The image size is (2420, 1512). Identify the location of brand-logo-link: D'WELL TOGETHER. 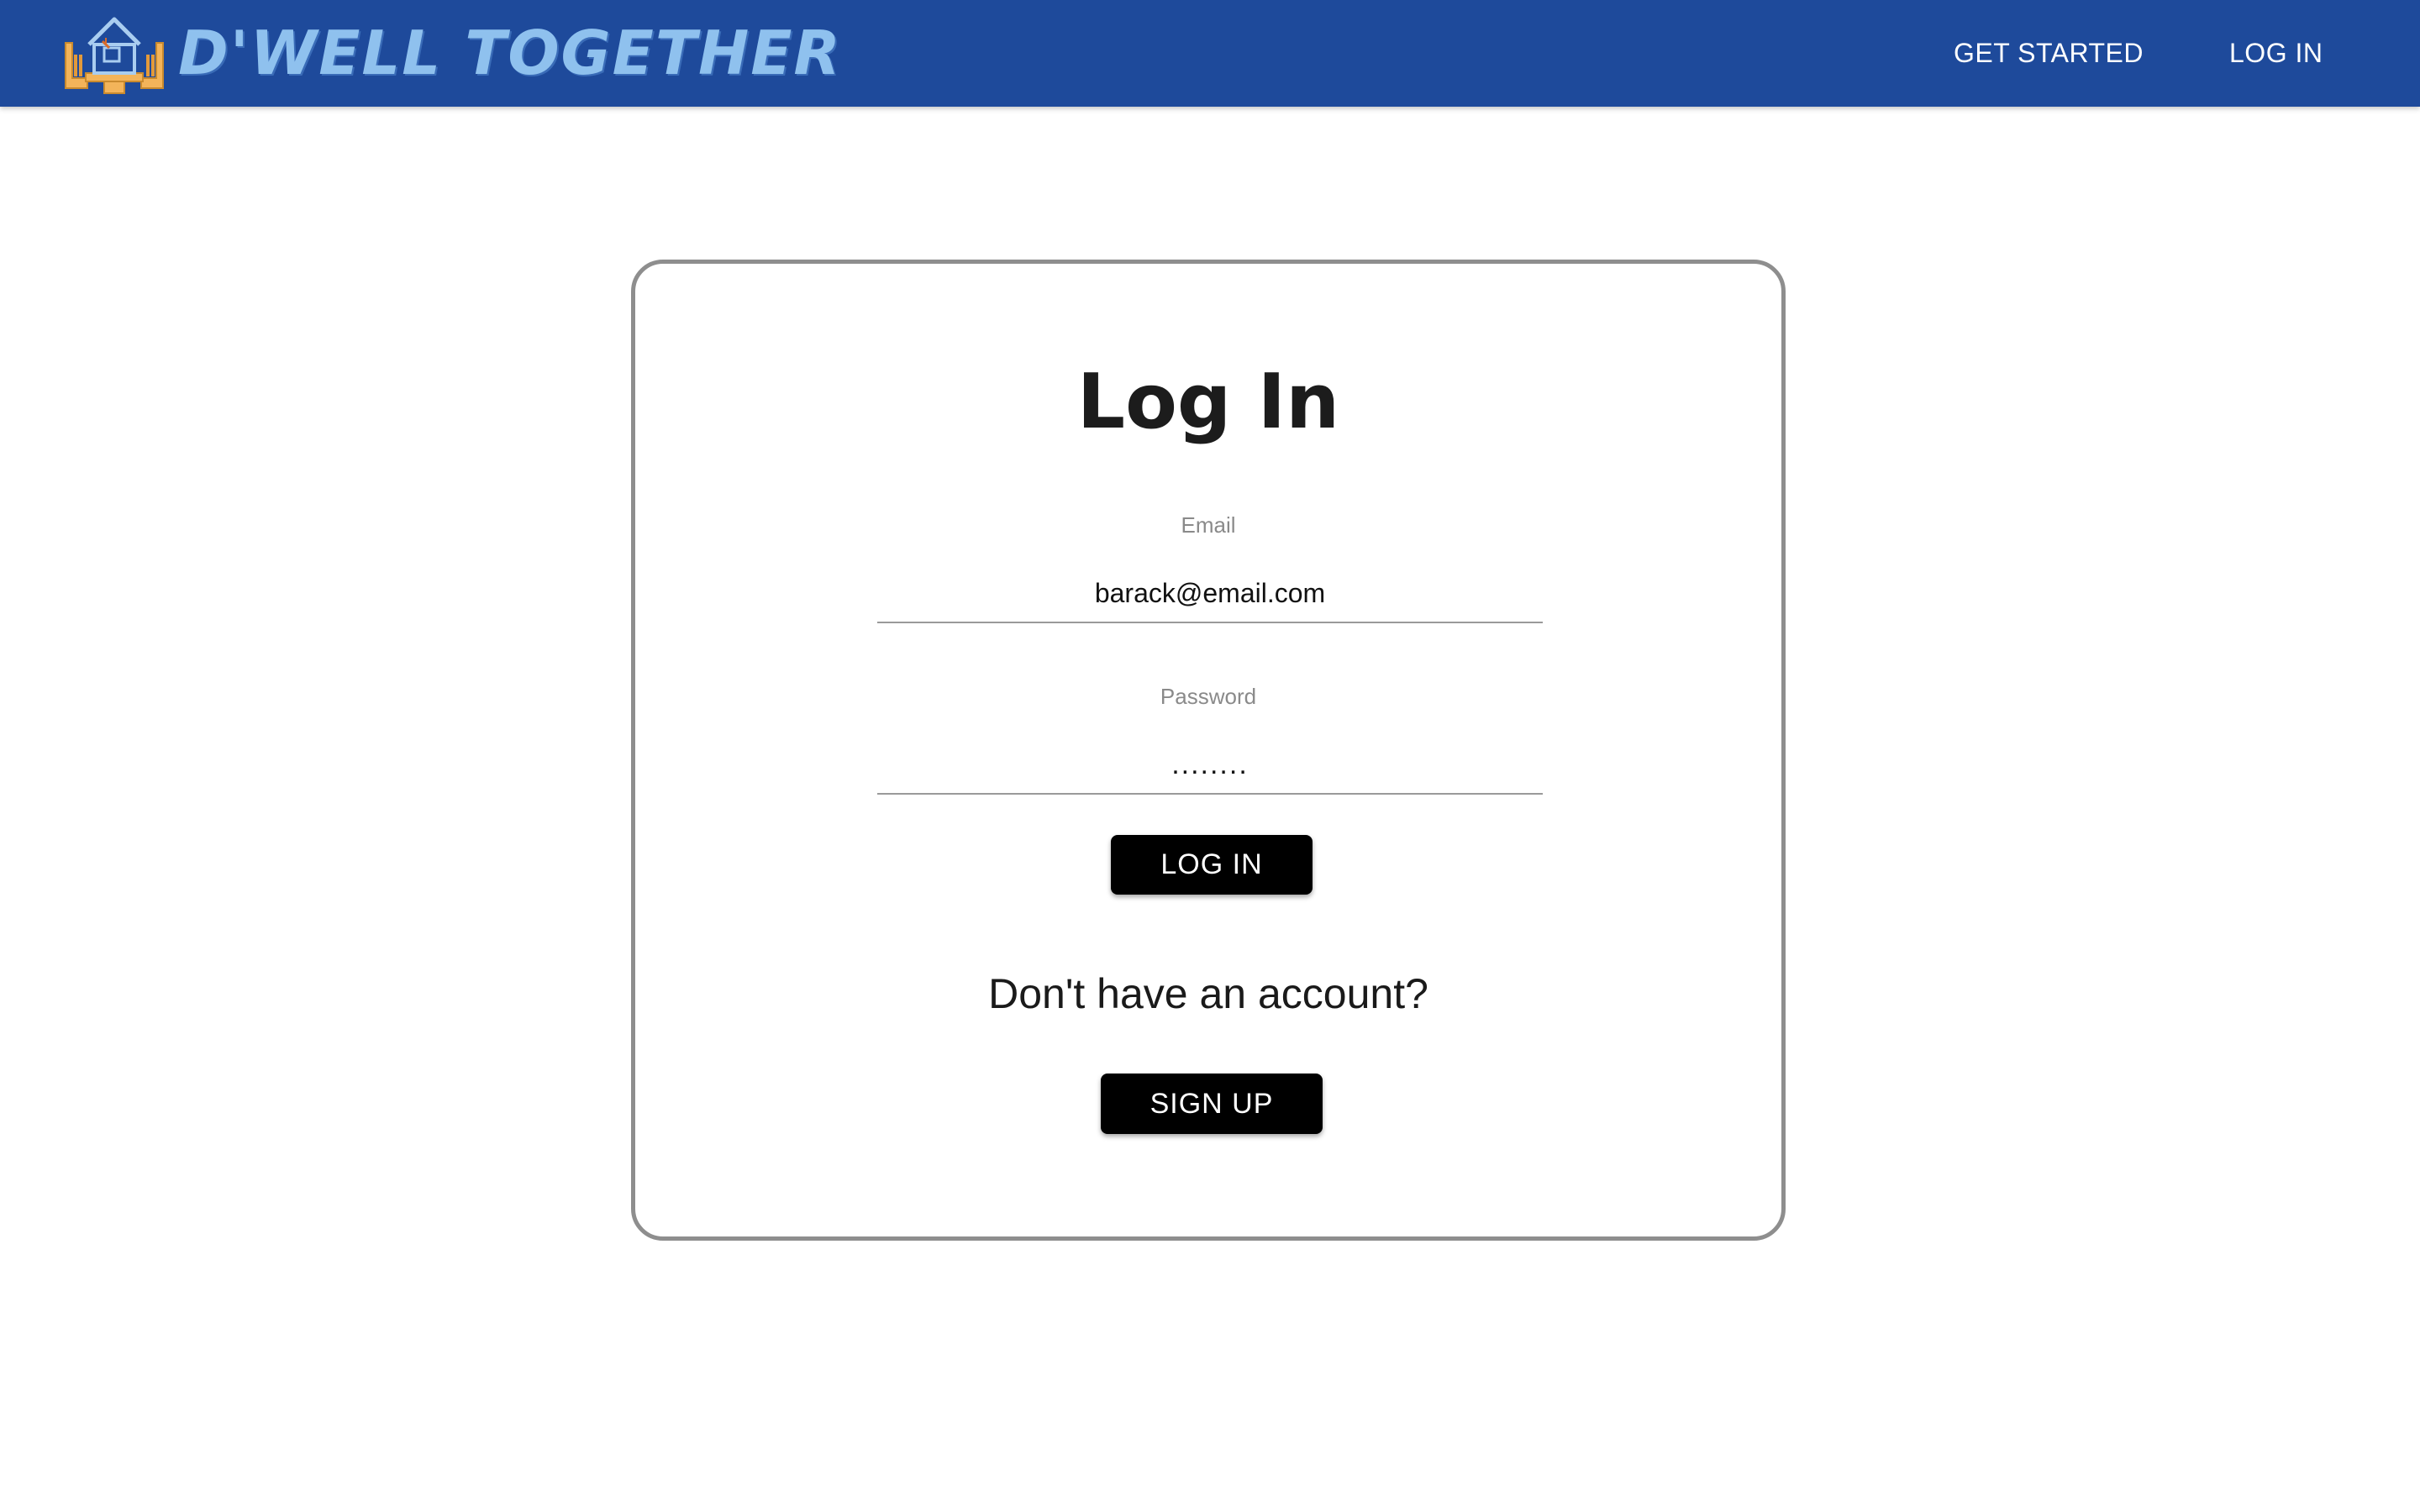
(452, 52).